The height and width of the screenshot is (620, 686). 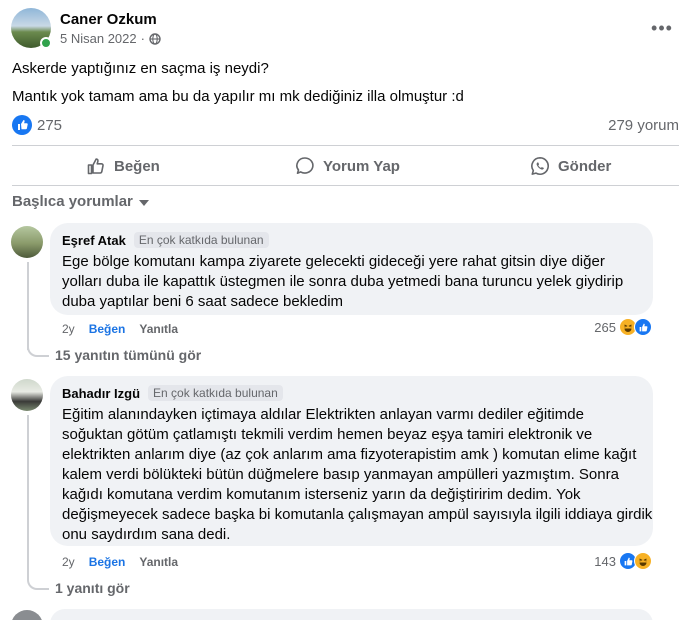 What do you see at coordinates (46, 43) in the screenshot?
I see `online-status-dot` at bounding box center [46, 43].